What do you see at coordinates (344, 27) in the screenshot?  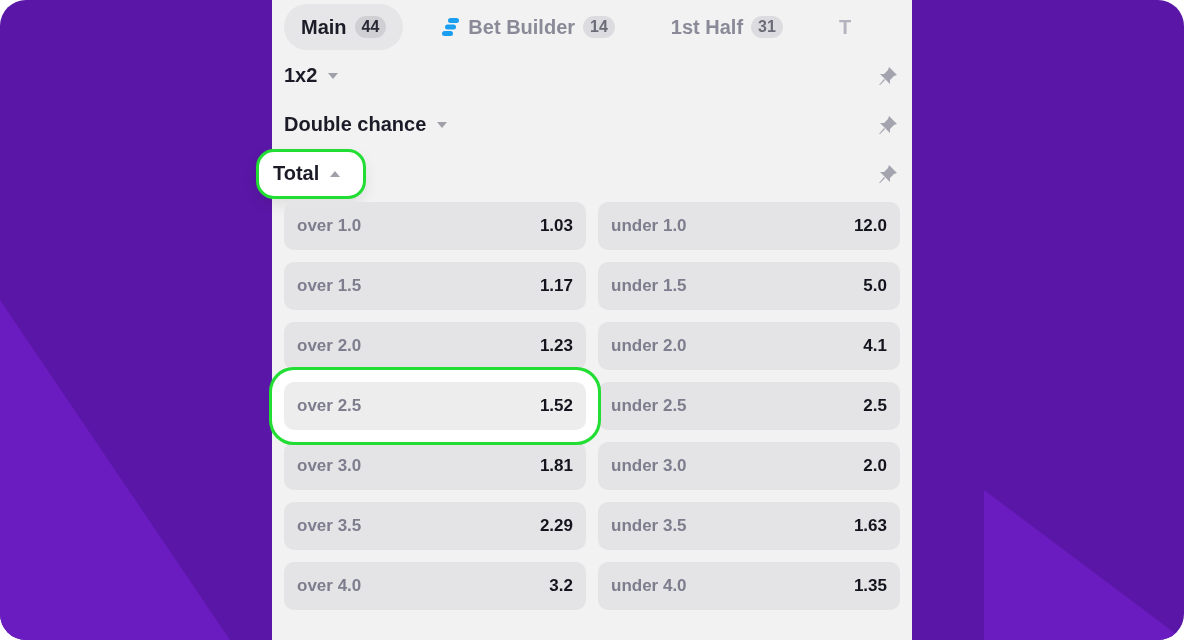 I see `tab: Main 44` at bounding box center [344, 27].